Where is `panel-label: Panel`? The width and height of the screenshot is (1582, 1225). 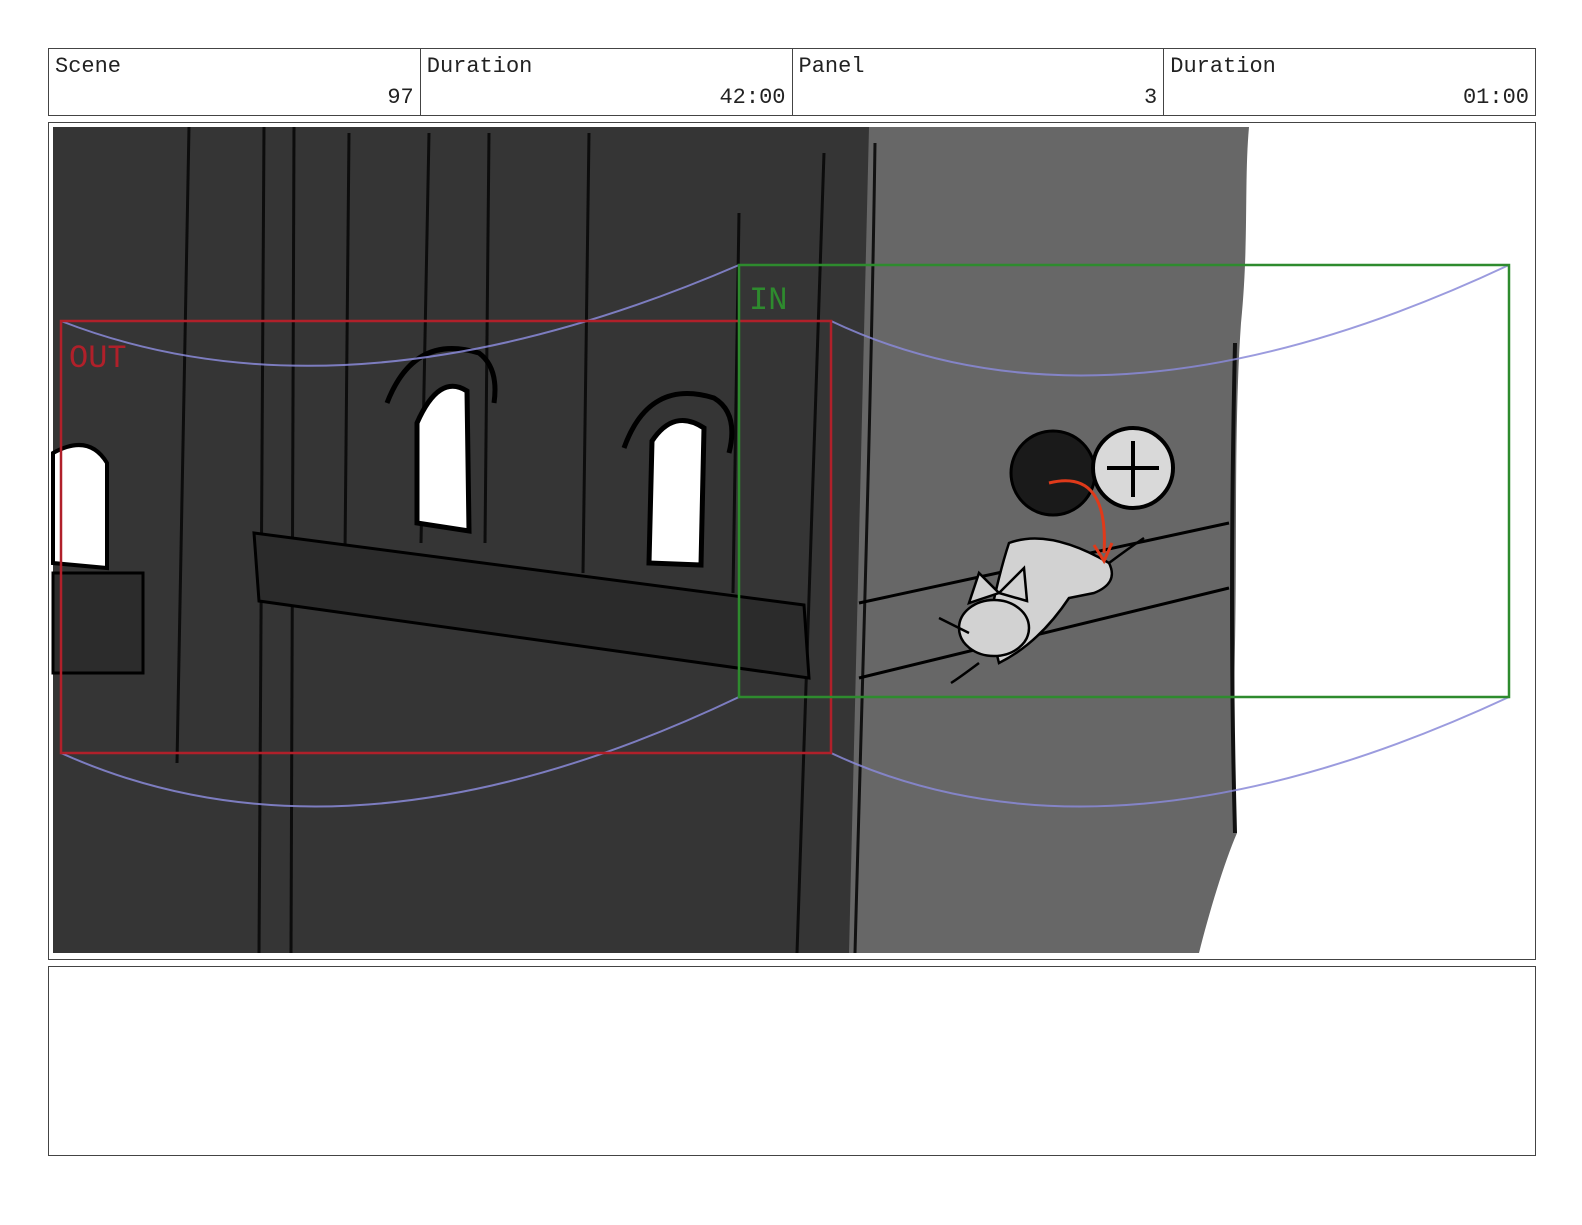
panel-label: Panel is located at coordinates (831, 66).